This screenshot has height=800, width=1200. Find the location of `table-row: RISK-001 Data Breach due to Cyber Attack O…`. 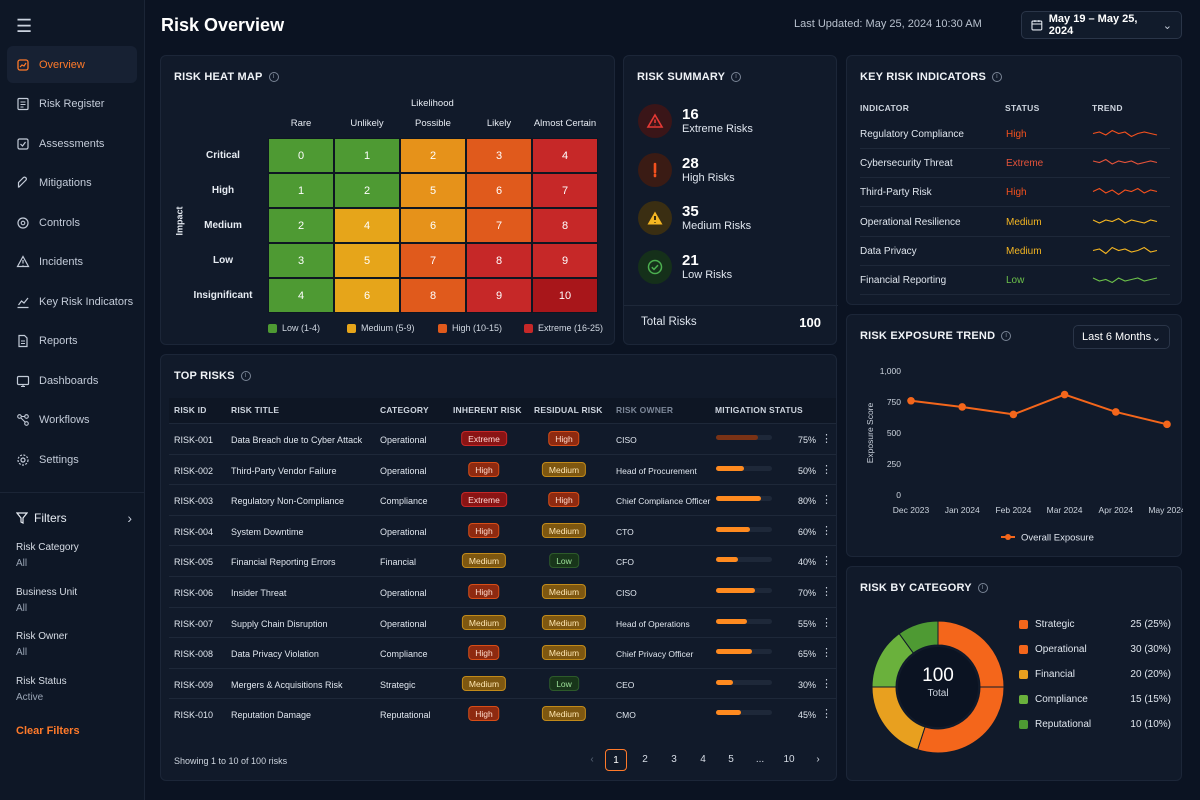

table-row: RISK-001 Data Breach due to Cyber Attack O… is located at coordinates (502, 438).